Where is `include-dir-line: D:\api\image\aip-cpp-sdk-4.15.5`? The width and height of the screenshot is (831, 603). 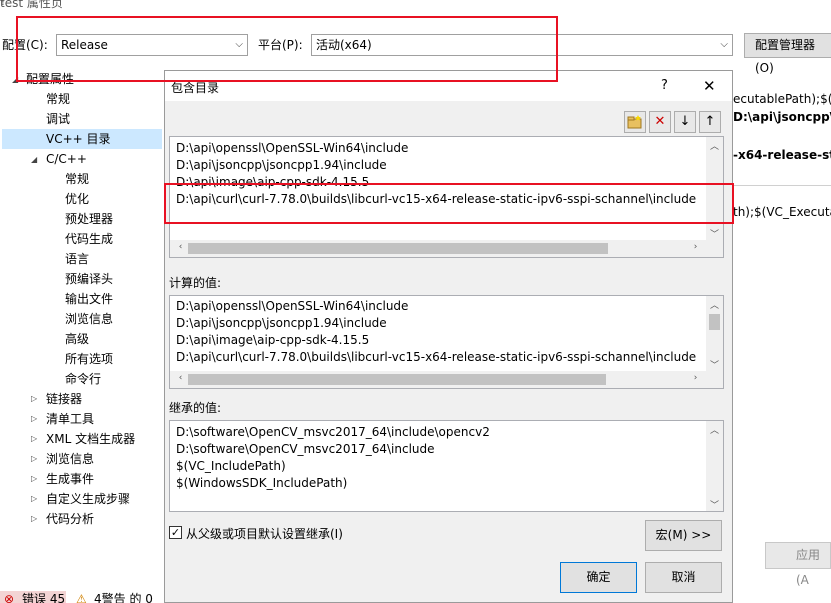
include-dir-line: D:\api\image\aip-cpp-sdk-4.15.5 is located at coordinates (272, 182).